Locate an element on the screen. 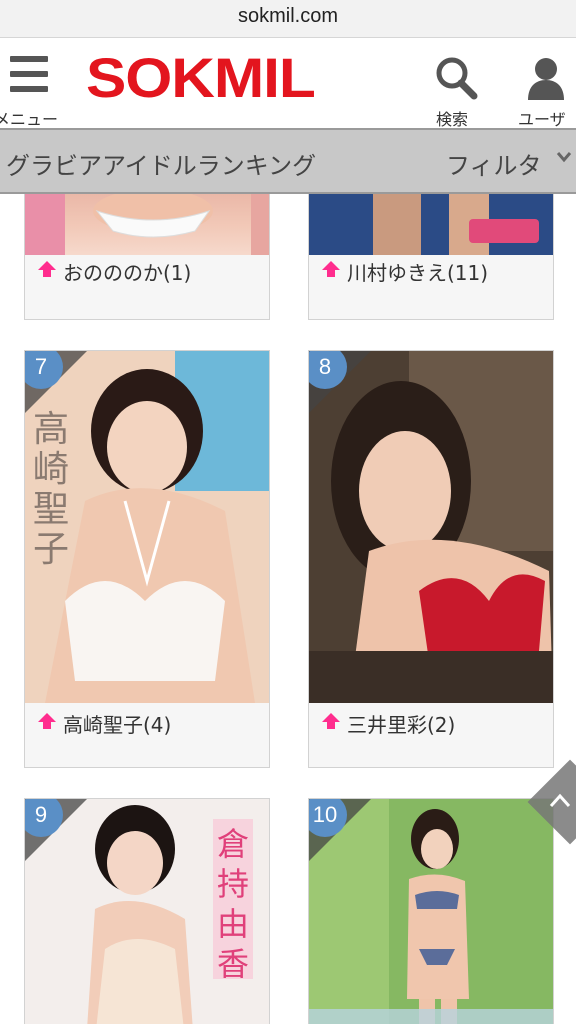 The image size is (576, 1024). user-button: ユーザ is located at coordinates (545, 90).